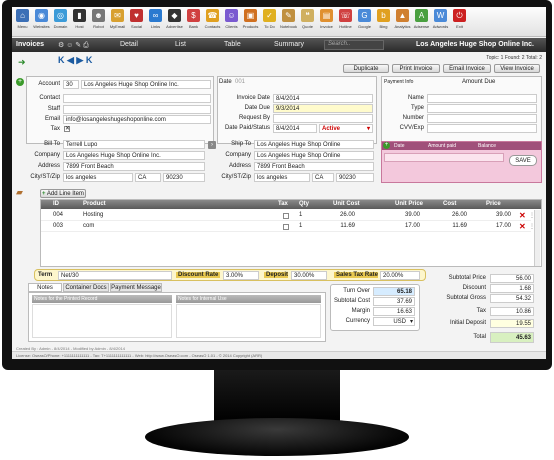  I want to click on add-line-item-button: + Add Line Item, so click(63, 193).